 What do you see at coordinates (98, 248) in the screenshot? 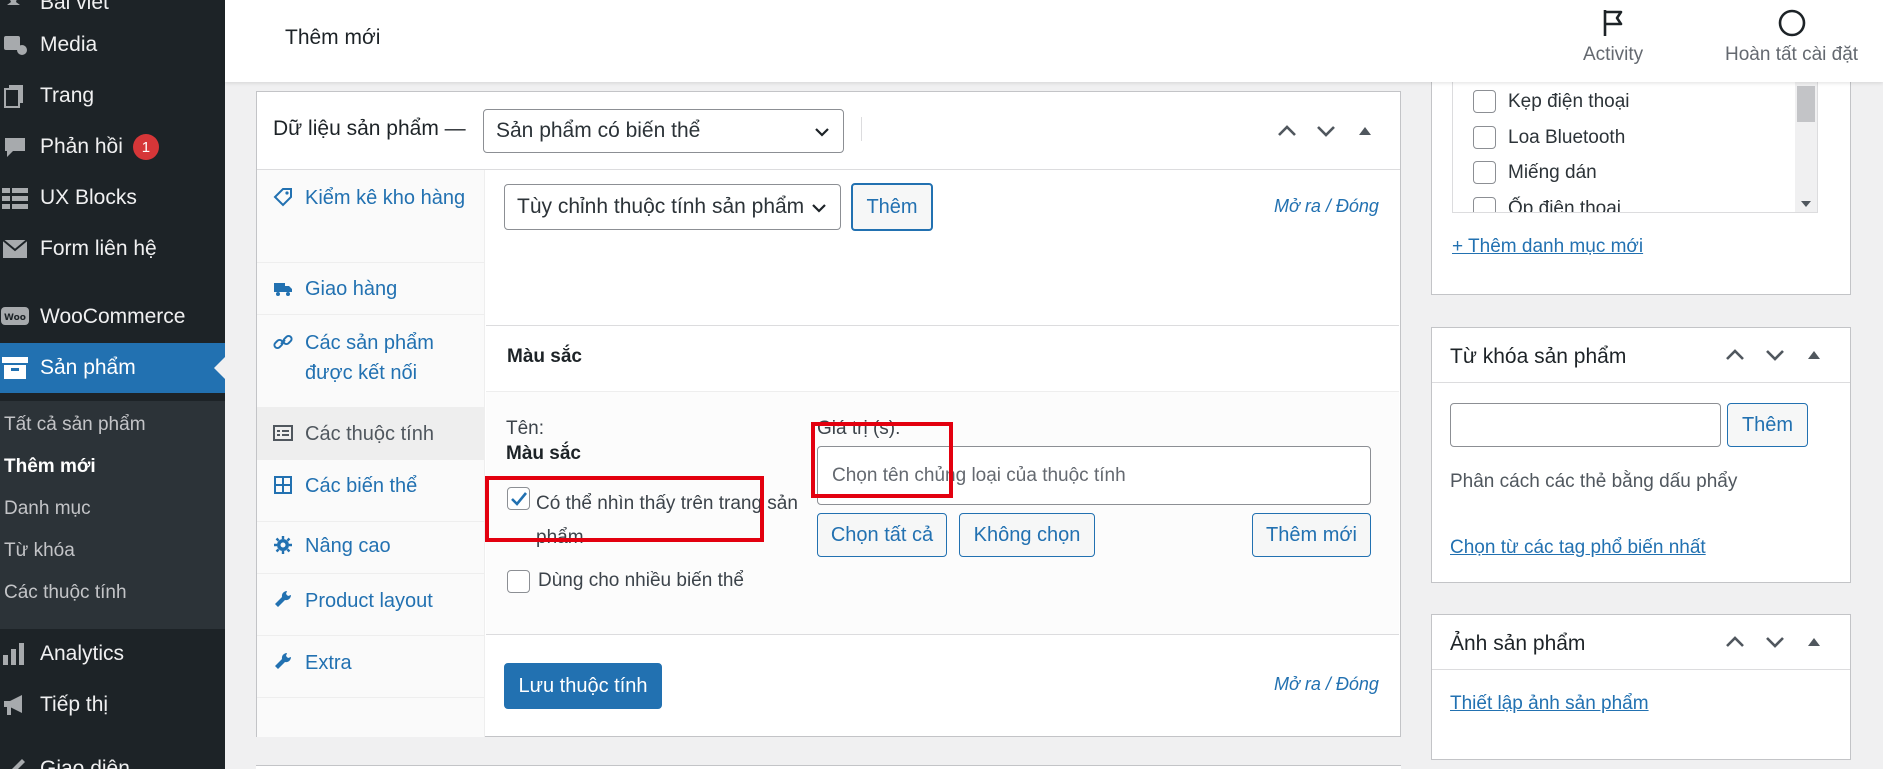
I see `sidebar-item-label: Form liên hệ` at bounding box center [98, 248].